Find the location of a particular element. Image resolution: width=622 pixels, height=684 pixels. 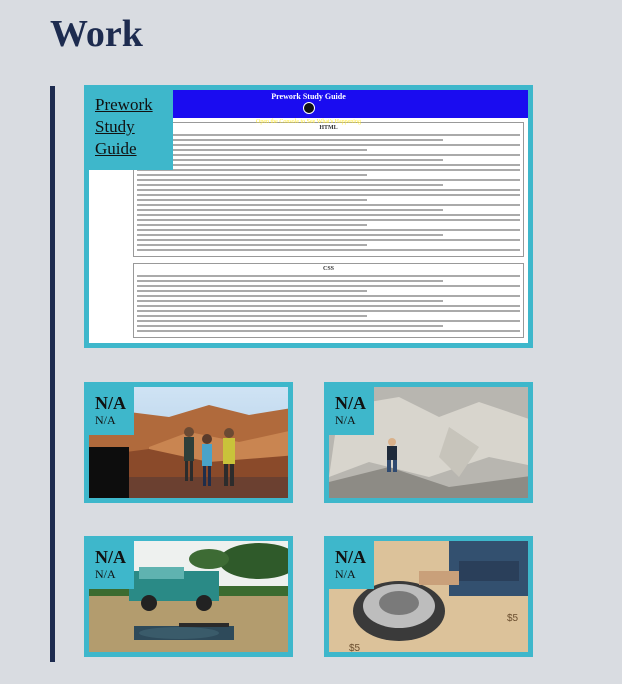

featured-overlay: Prework Study Guide is located at coordinates (131, 130).